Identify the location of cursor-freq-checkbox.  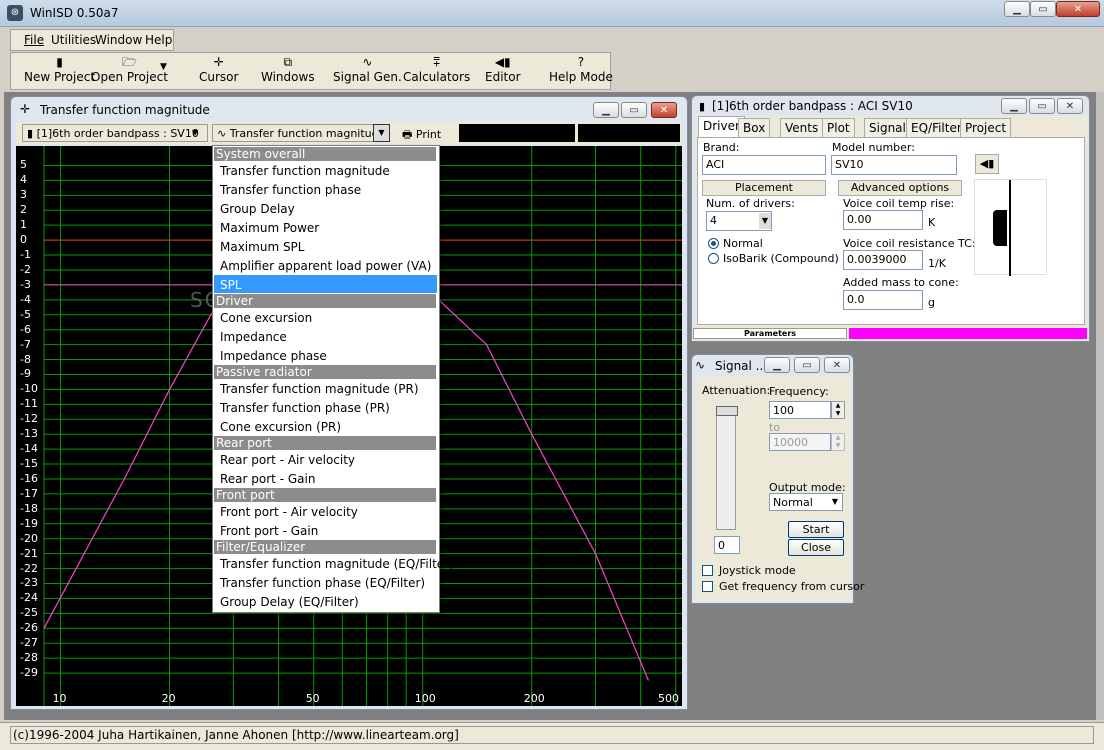
(707, 586).